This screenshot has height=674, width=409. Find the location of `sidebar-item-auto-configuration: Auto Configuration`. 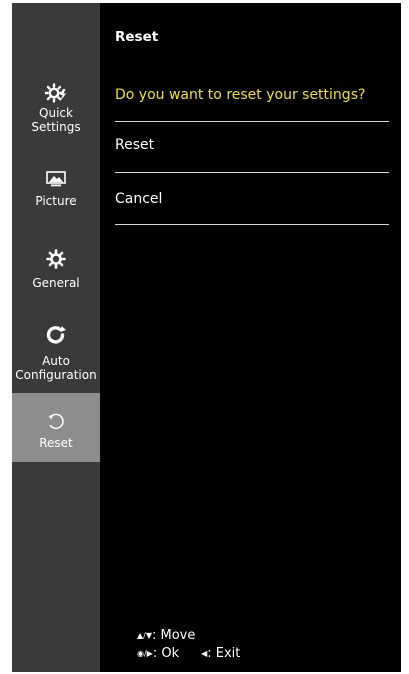

sidebar-item-auto-configuration: Auto Configuration is located at coordinates (56, 357).